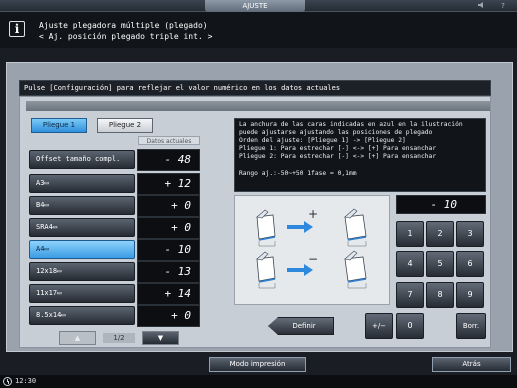  What do you see at coordinates (168, 294) in the screenshot?
I see `row-11x17-value: + 14` at bounding box center [168, 294].